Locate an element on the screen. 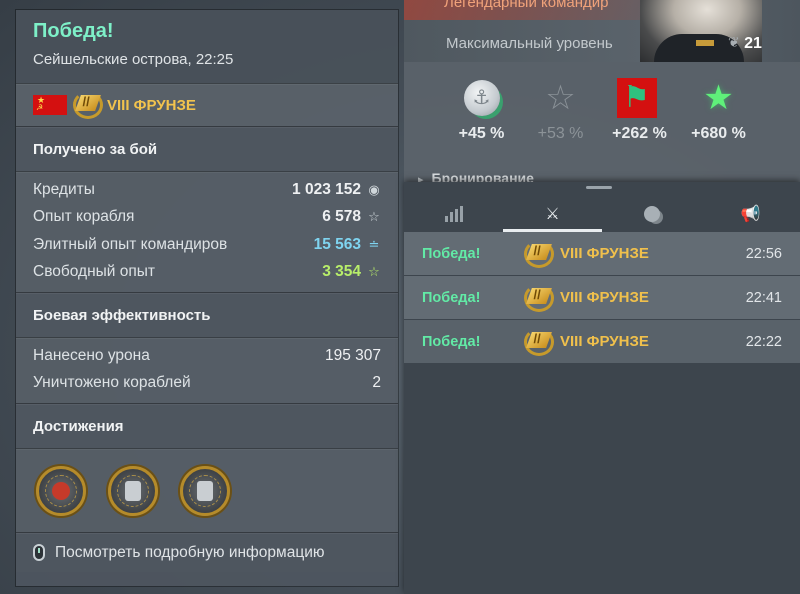 The image size is (800, 594). ussr-flag-icon: ★ ☭ is located at coordinates (50, 105).